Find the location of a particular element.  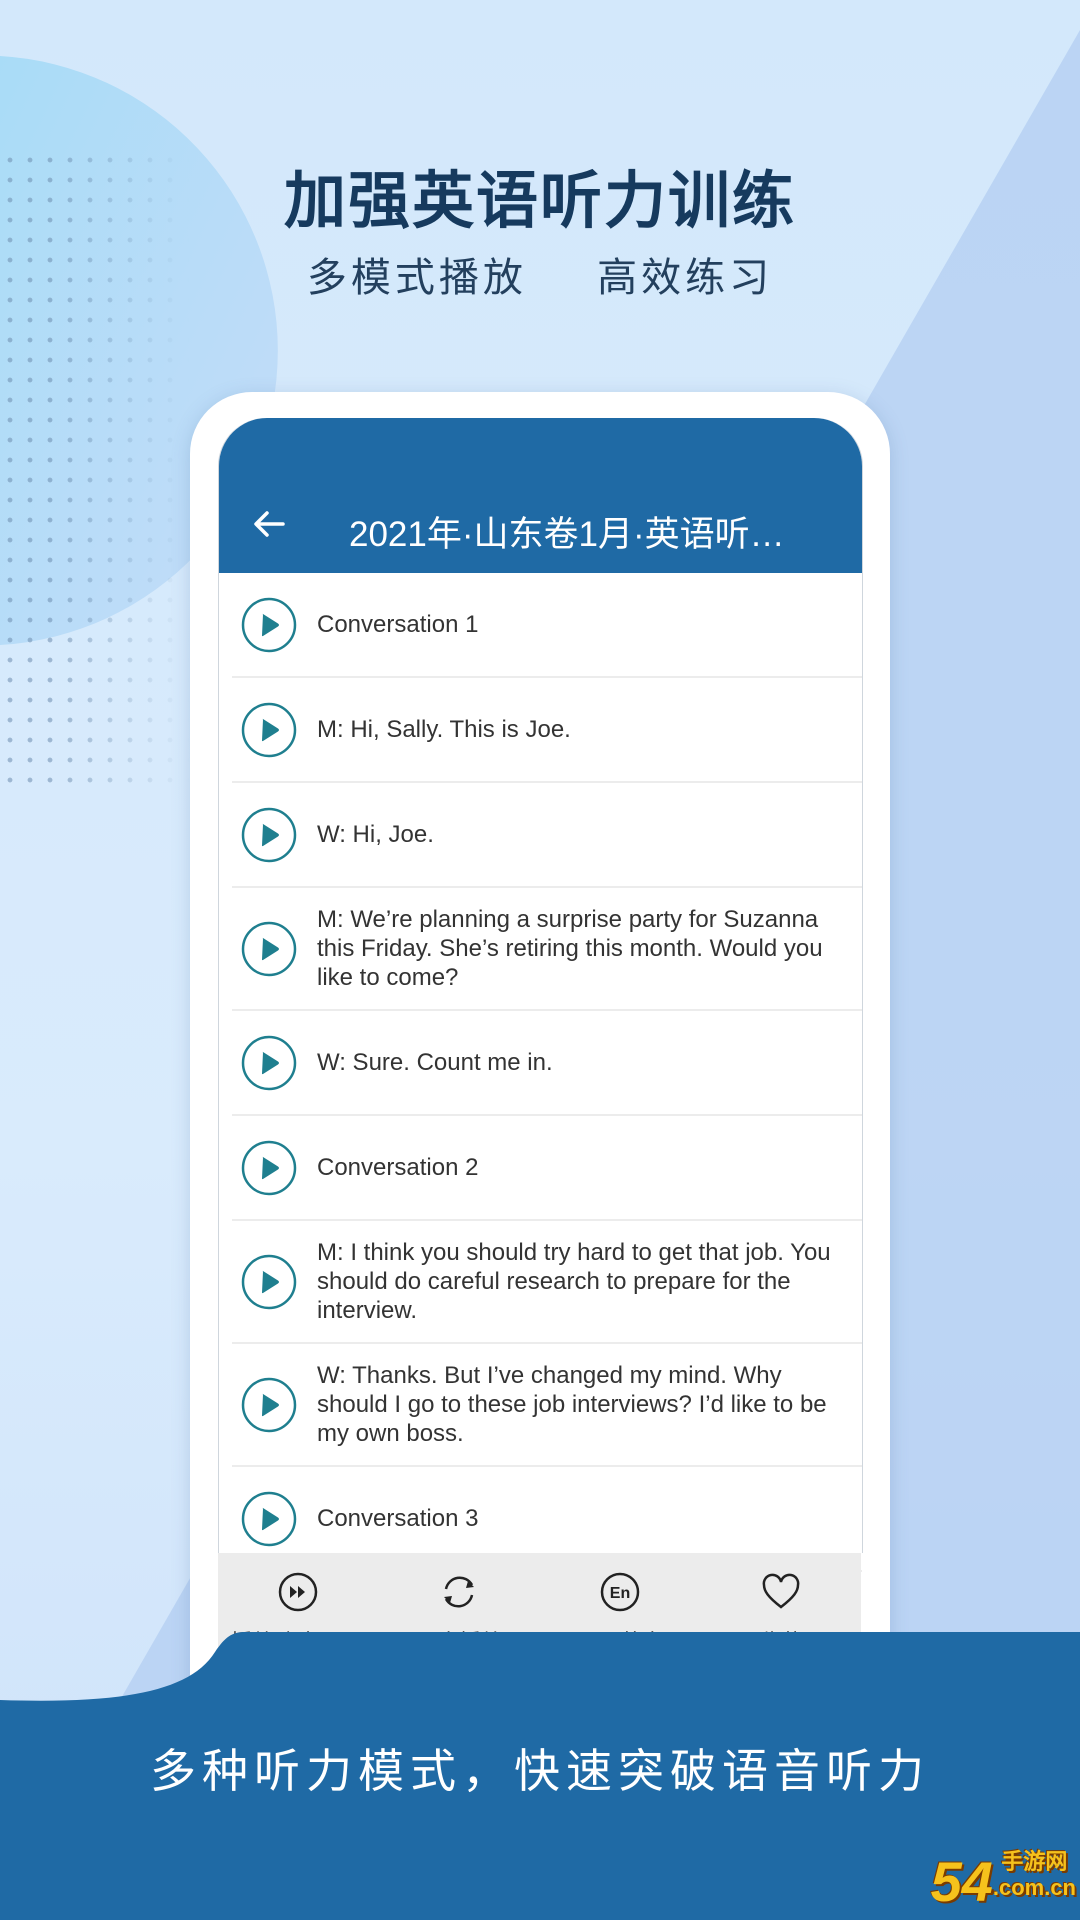

svg-text: En is located at coordinates (620, 1593).